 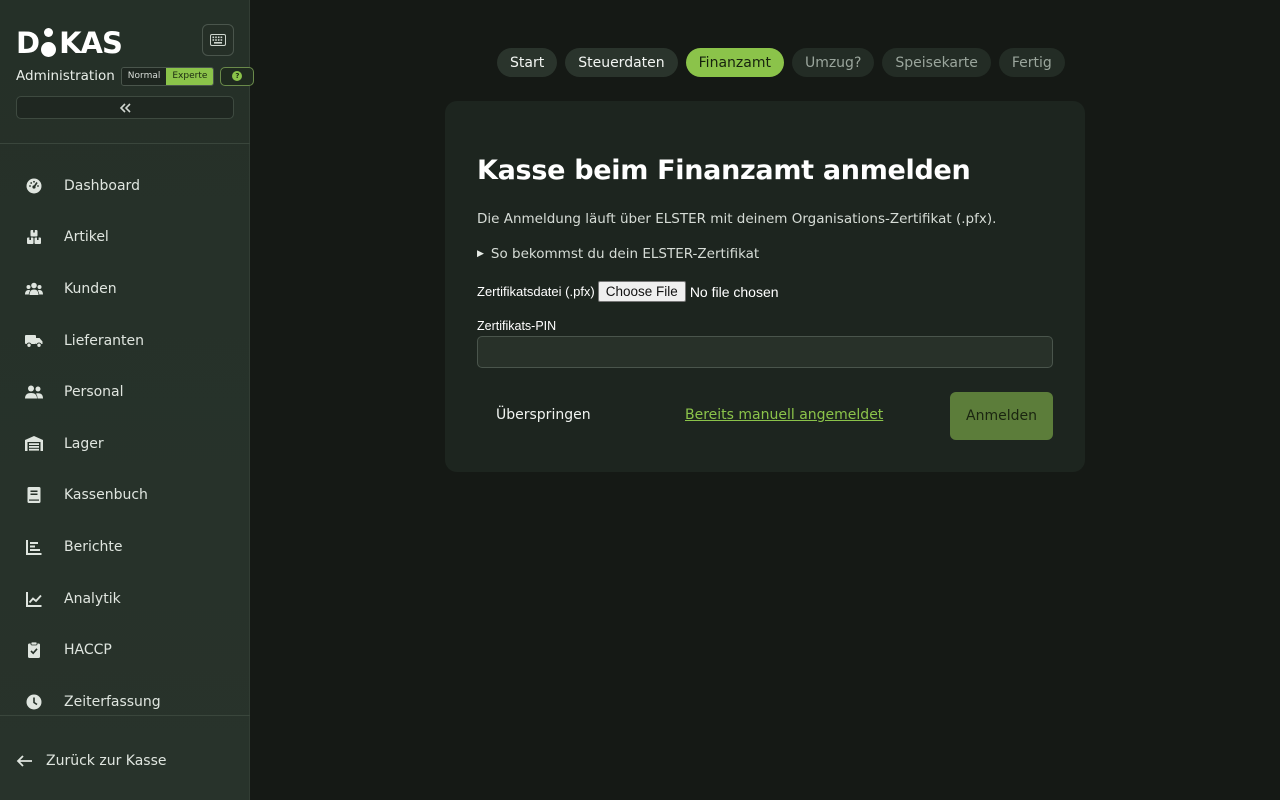 What do you see at coordinates (125, 392) in the screenshot?
I see `sidebar-item-personal: Personal` at bounding box center [125, 392].